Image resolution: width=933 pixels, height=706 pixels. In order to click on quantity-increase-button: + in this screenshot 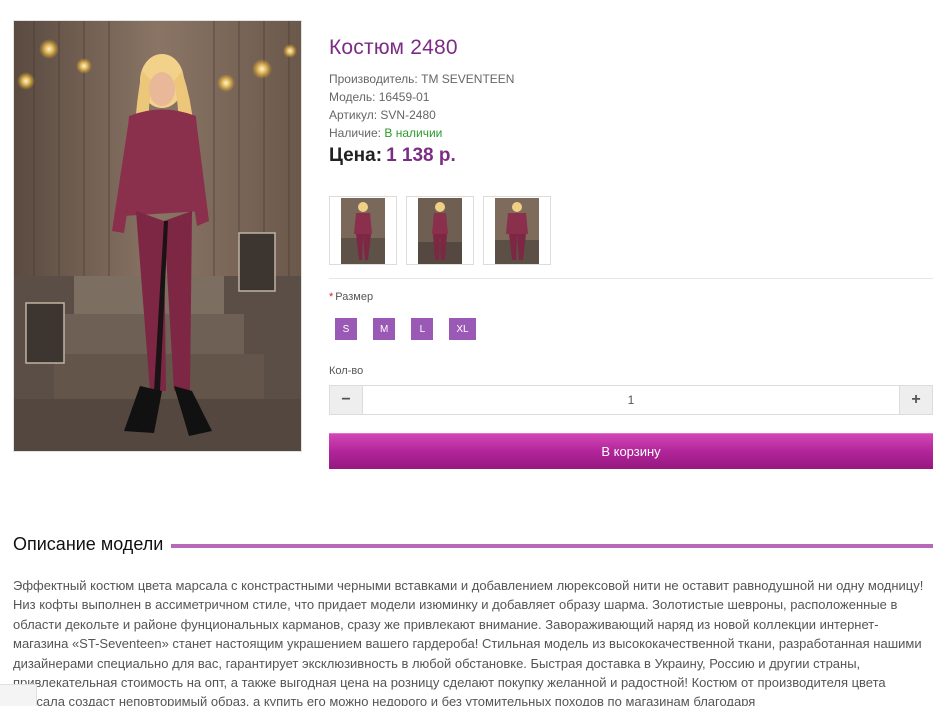, I will do `click(916, 400)`.